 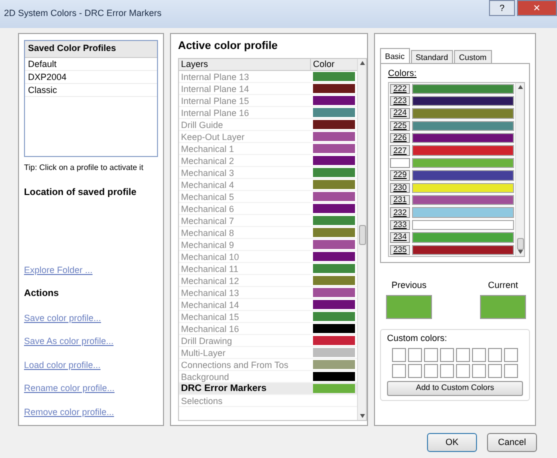 What do you see at coordinates (400, 150) in the screenshot?
I see `color-index-button: 227` at bounding box center [400, 150].